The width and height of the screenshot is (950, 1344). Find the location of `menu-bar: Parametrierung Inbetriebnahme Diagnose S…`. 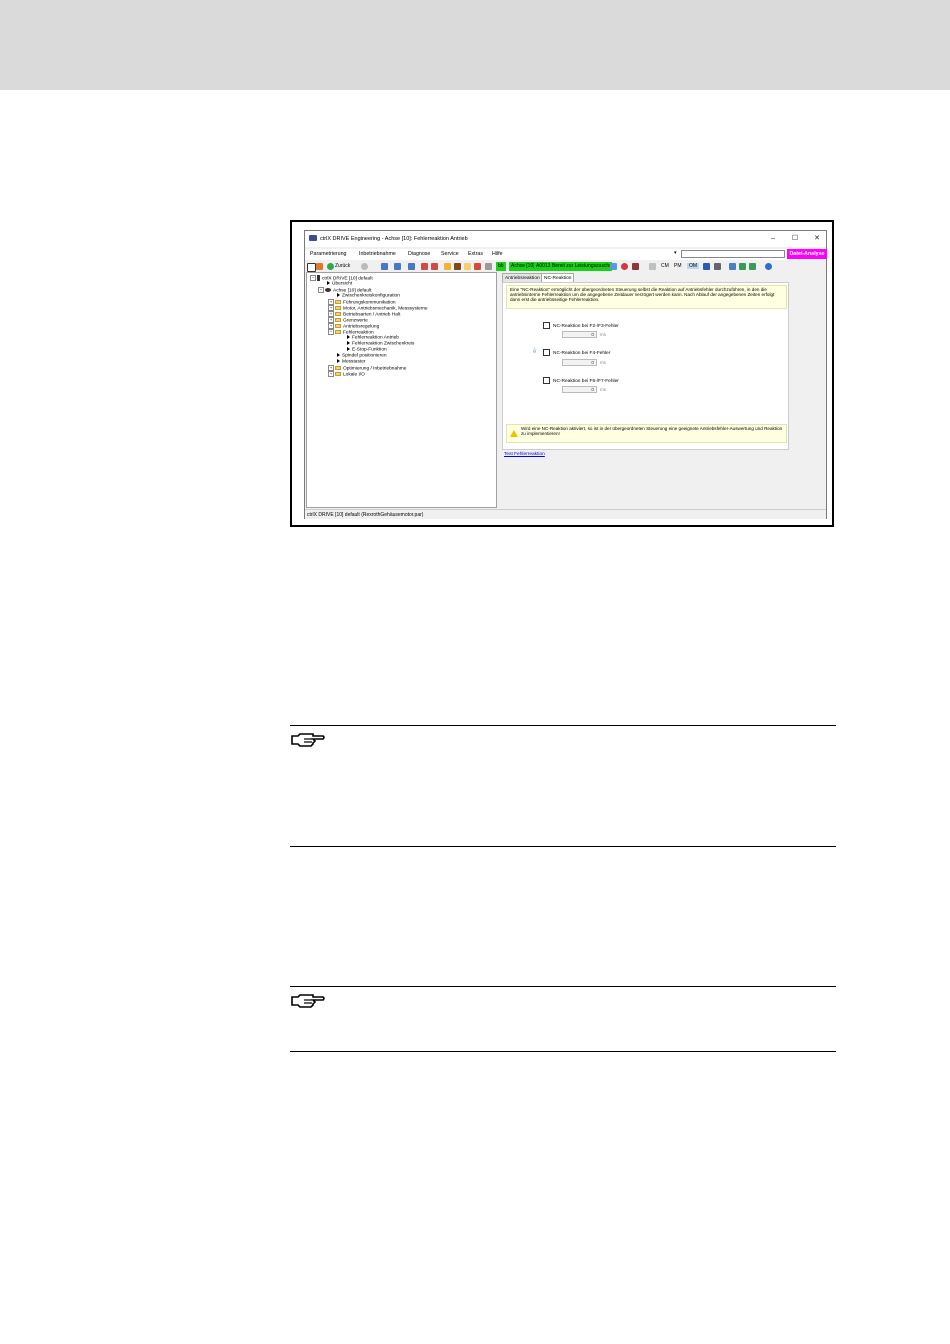

menu-bar: Parametrierung Inbetriebnahme Diagnose S… is located at coordinates (566, 254).